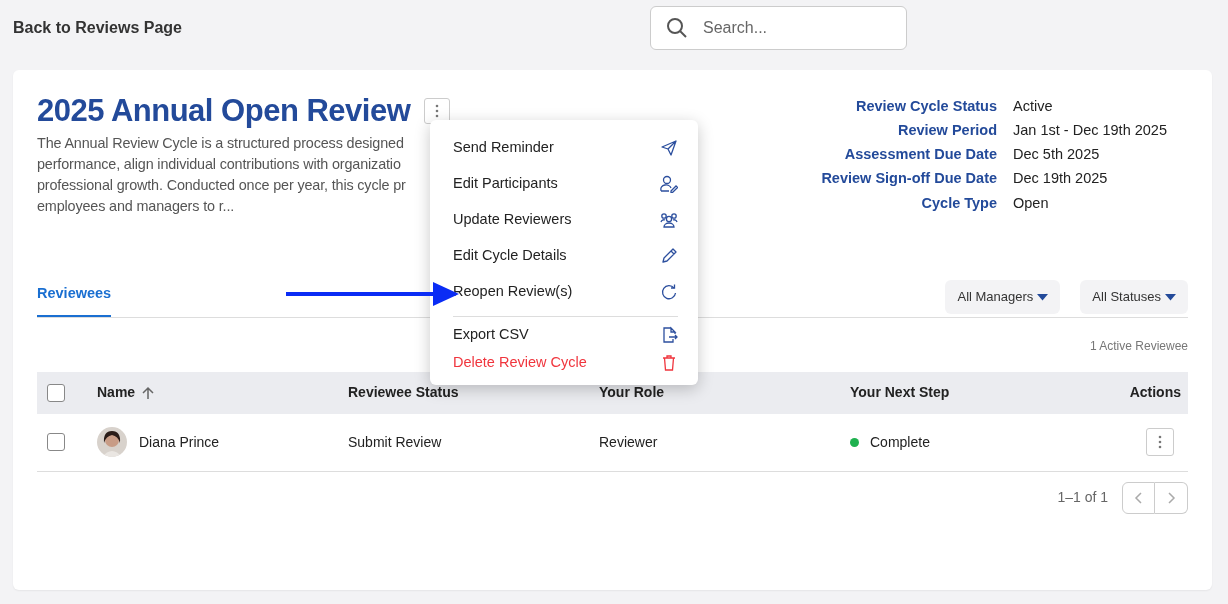 Image resolution: width=1228 pixels, height=604 pixels. What do you see at coordinates (564, 292) in the screenshot?
I see `menu-item: Reopen Review(s)` at bounding box center [564, 292].